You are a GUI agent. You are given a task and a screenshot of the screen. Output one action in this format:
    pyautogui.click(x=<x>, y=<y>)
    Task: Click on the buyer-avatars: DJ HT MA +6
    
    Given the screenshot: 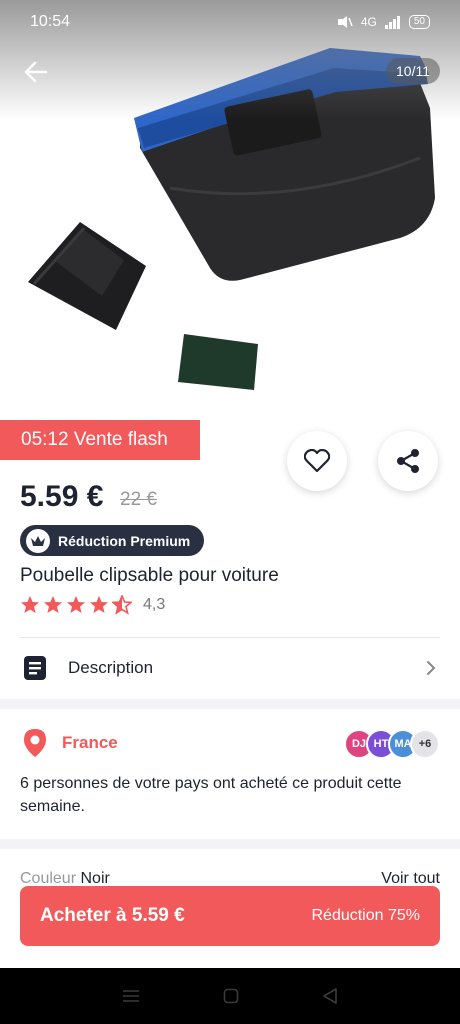 What is the action you would take?
    pyautogui.click(x=392, y=744)
    